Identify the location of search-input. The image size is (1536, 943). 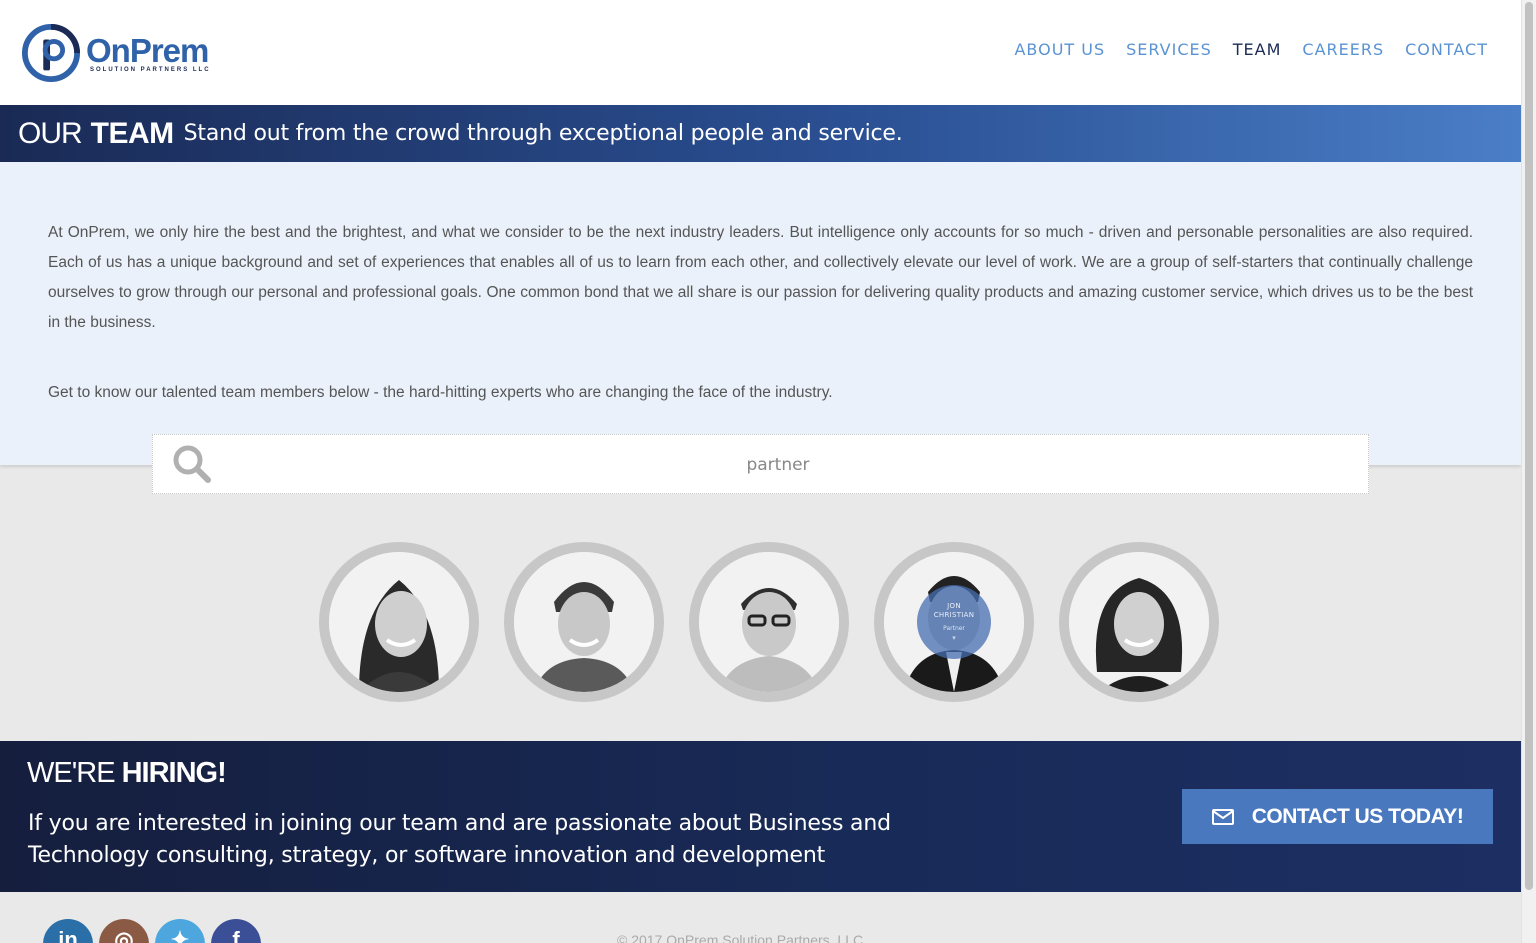
(778, 465).